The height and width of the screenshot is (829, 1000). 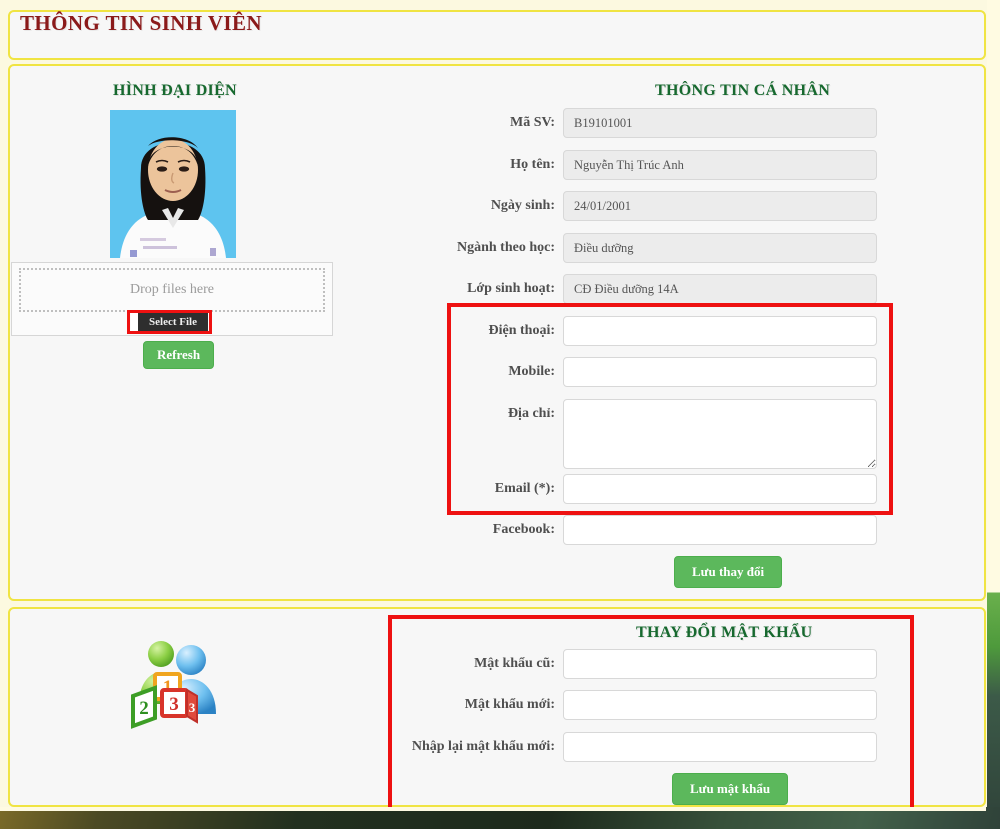 I want to click on form-row-ho-ten: Họ tên:, so click(x=489, y=168).